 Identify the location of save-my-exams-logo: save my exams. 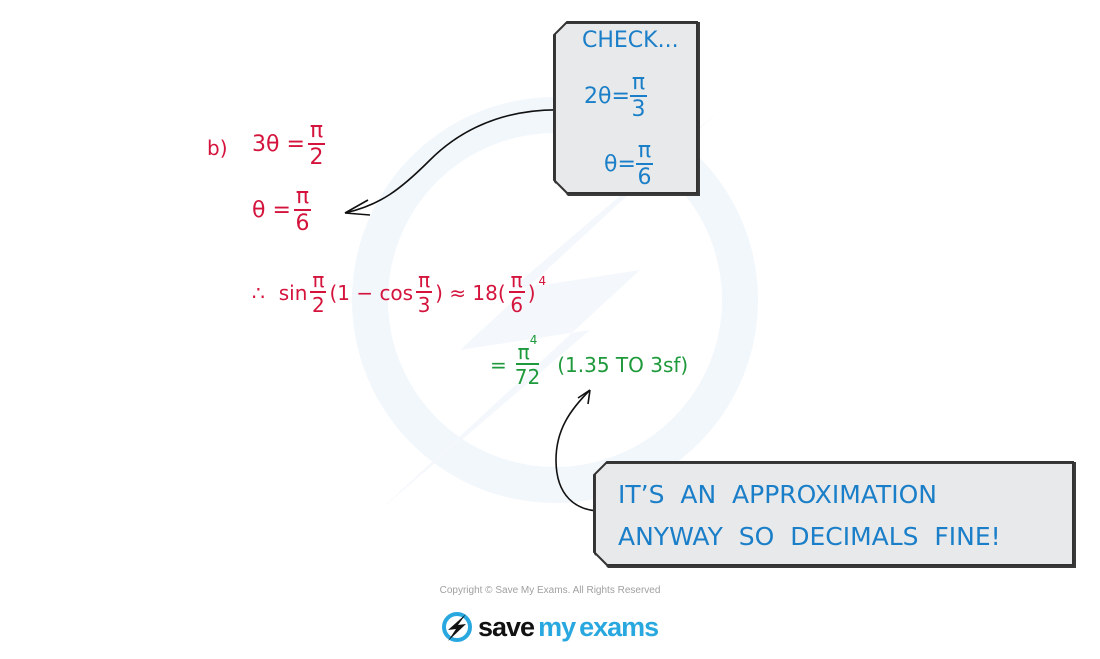
(549, 627).